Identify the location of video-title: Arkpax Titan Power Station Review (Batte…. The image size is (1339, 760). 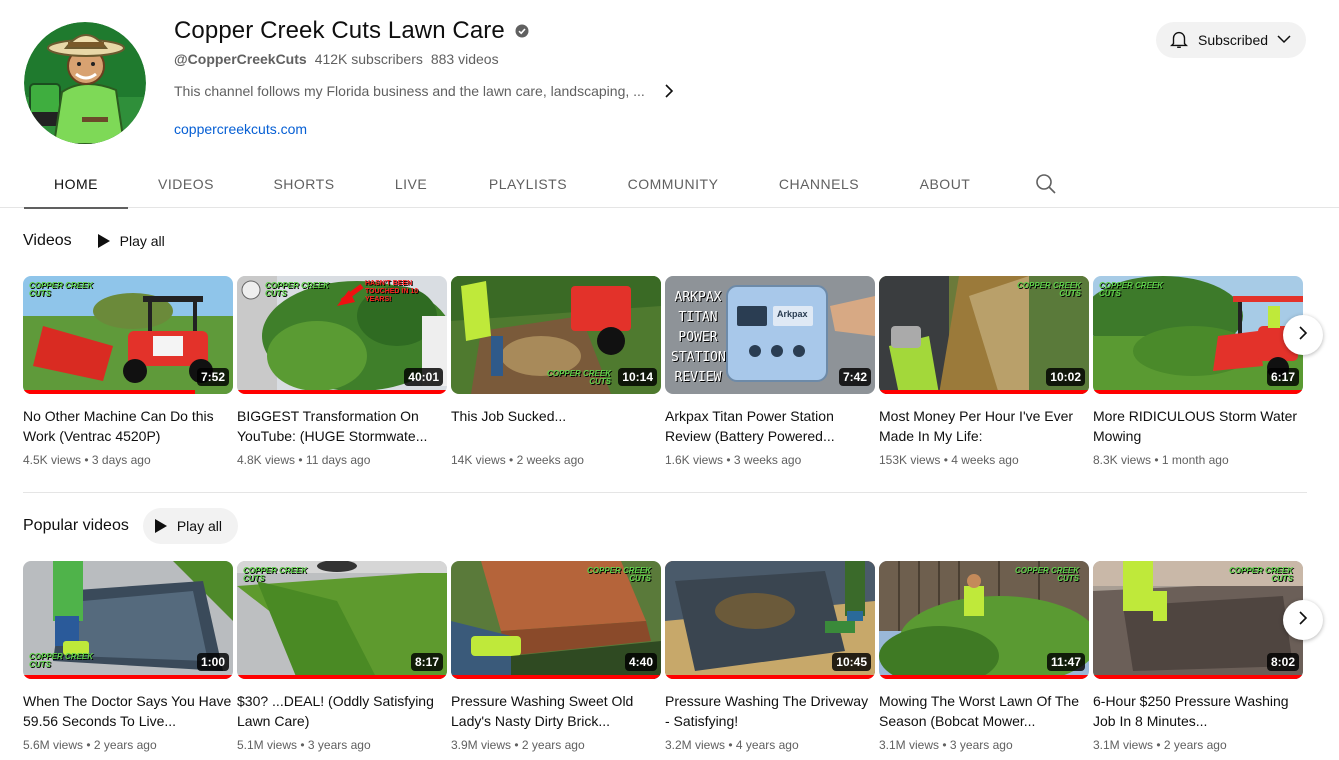
(770, 426).